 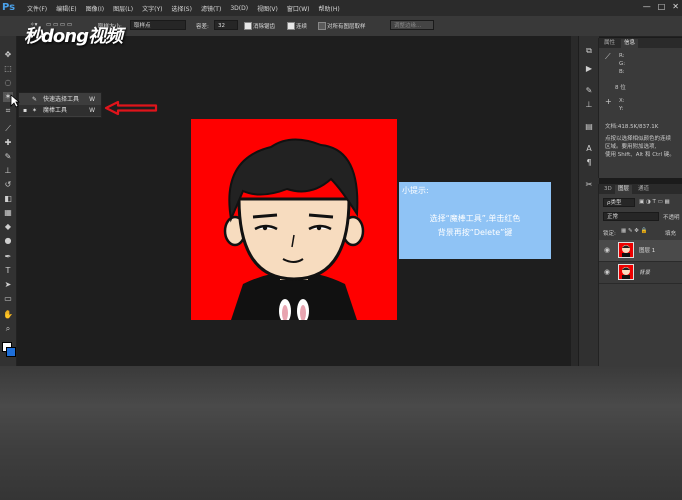 I want to click on healing-brush-icon: ✚, so click(x=8, y=143).